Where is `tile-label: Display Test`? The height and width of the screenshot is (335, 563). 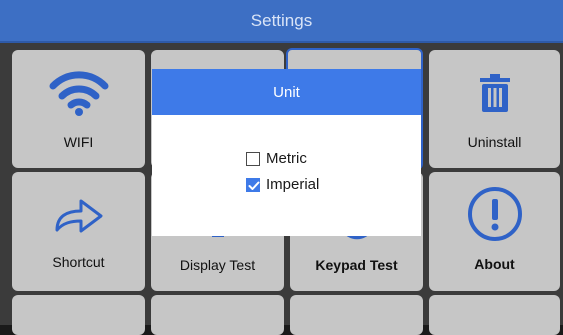
tile-label: Display Test is located at coordinates (217, 265).